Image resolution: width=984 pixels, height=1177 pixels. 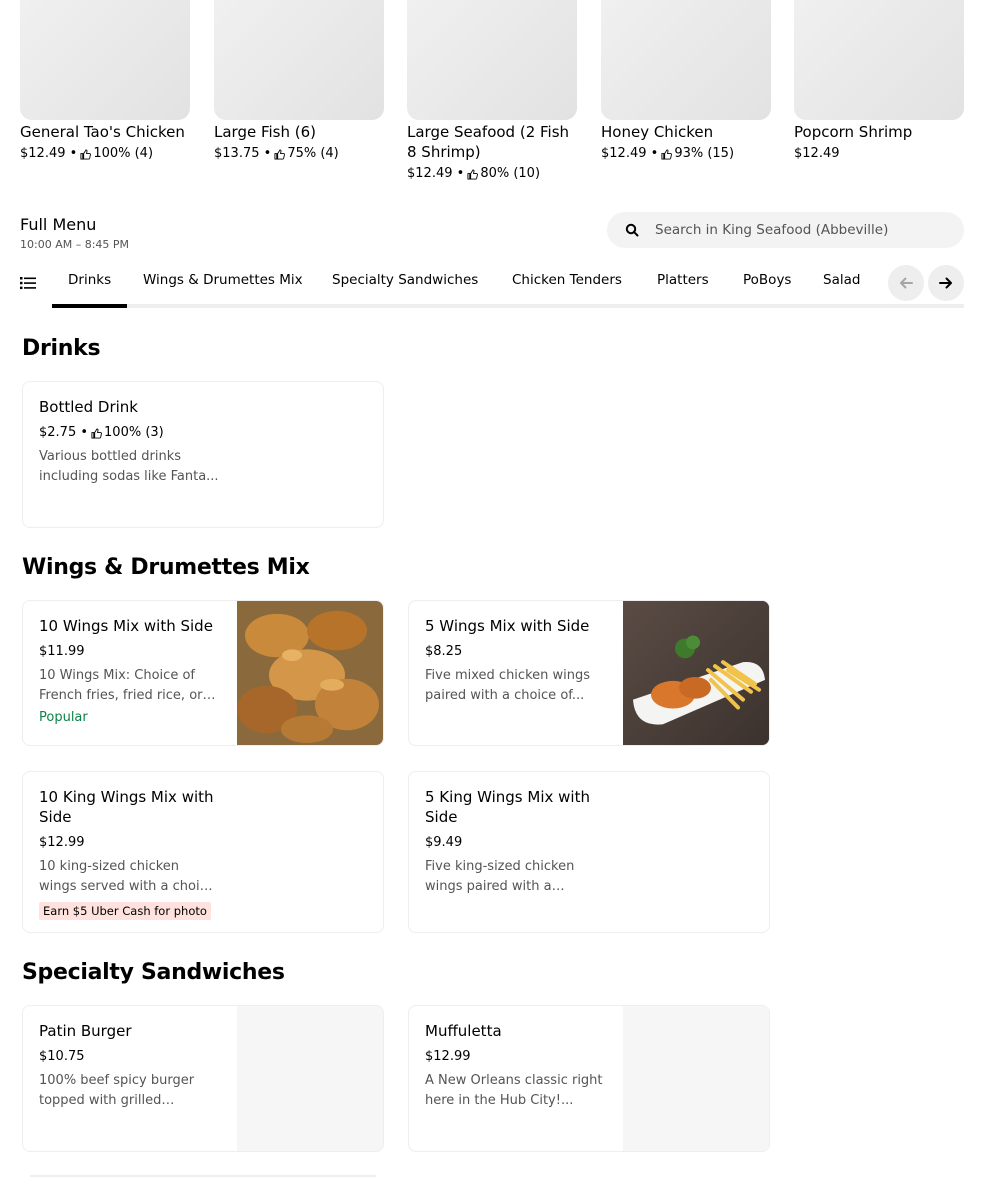 What do you see at coordinates (62, 1056) in the screenshot?
I see `item-price: $10.75` at bounding box center [62, 1056].